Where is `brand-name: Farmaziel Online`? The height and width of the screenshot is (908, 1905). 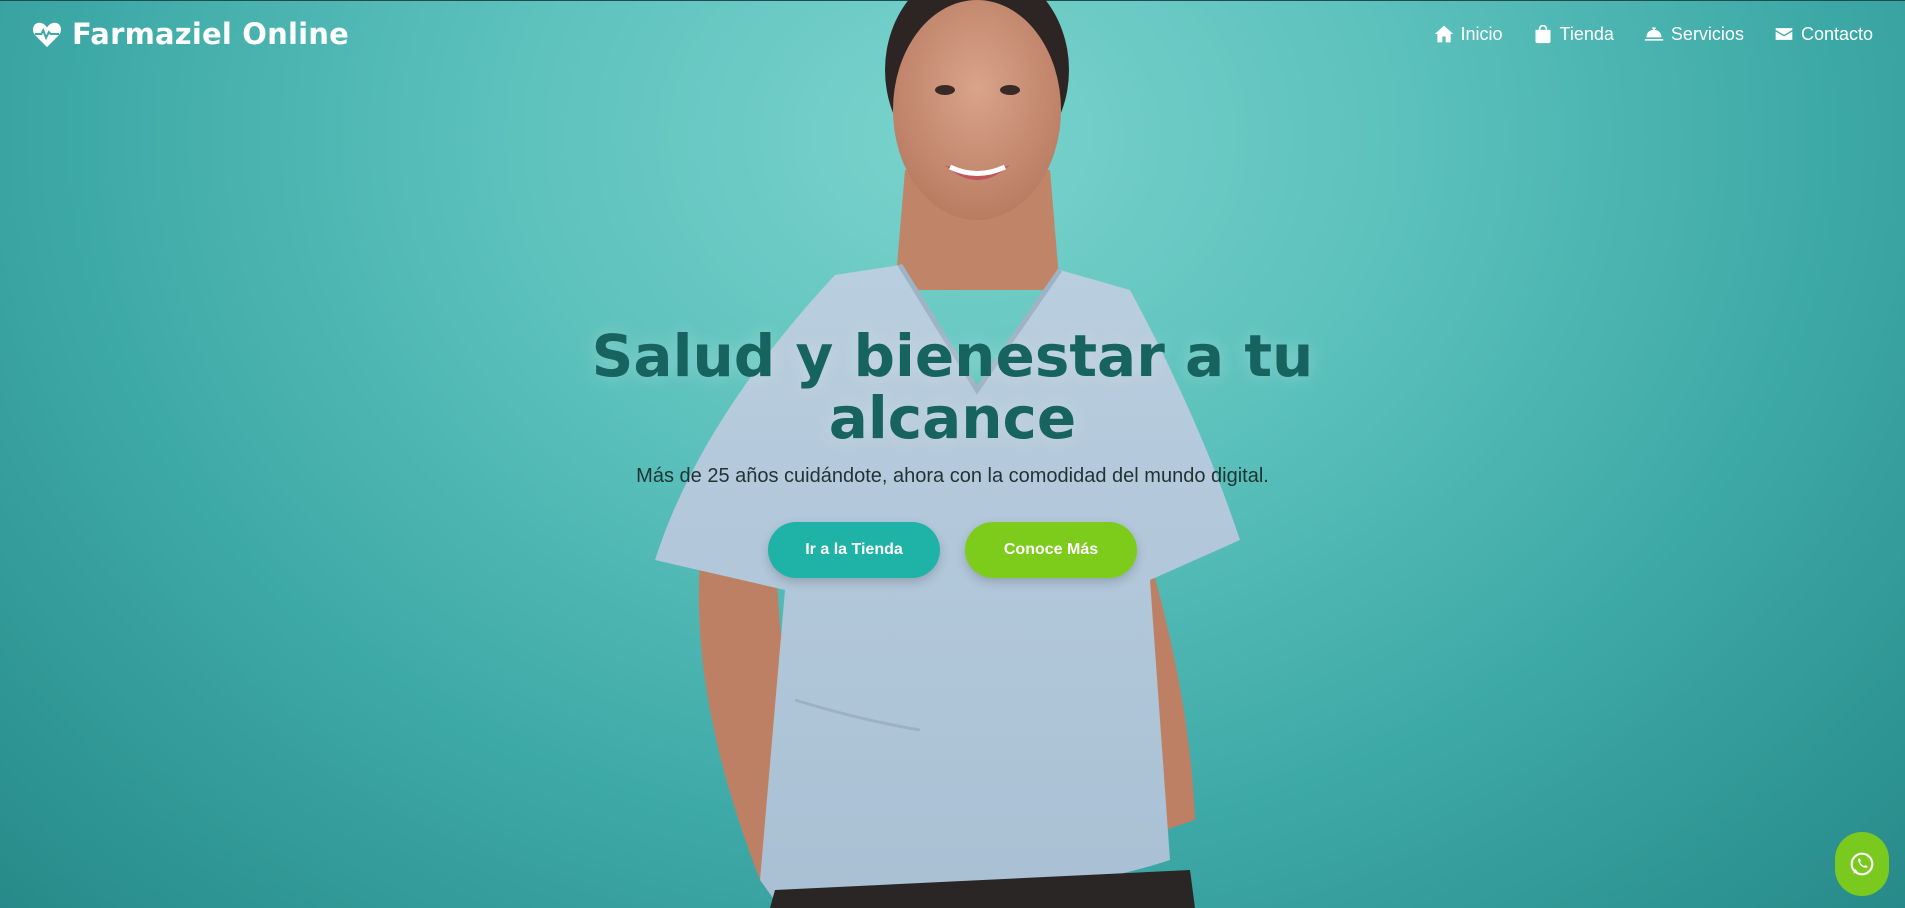 brand-name: Farmaziel Online is located at coordinates (210, 34).